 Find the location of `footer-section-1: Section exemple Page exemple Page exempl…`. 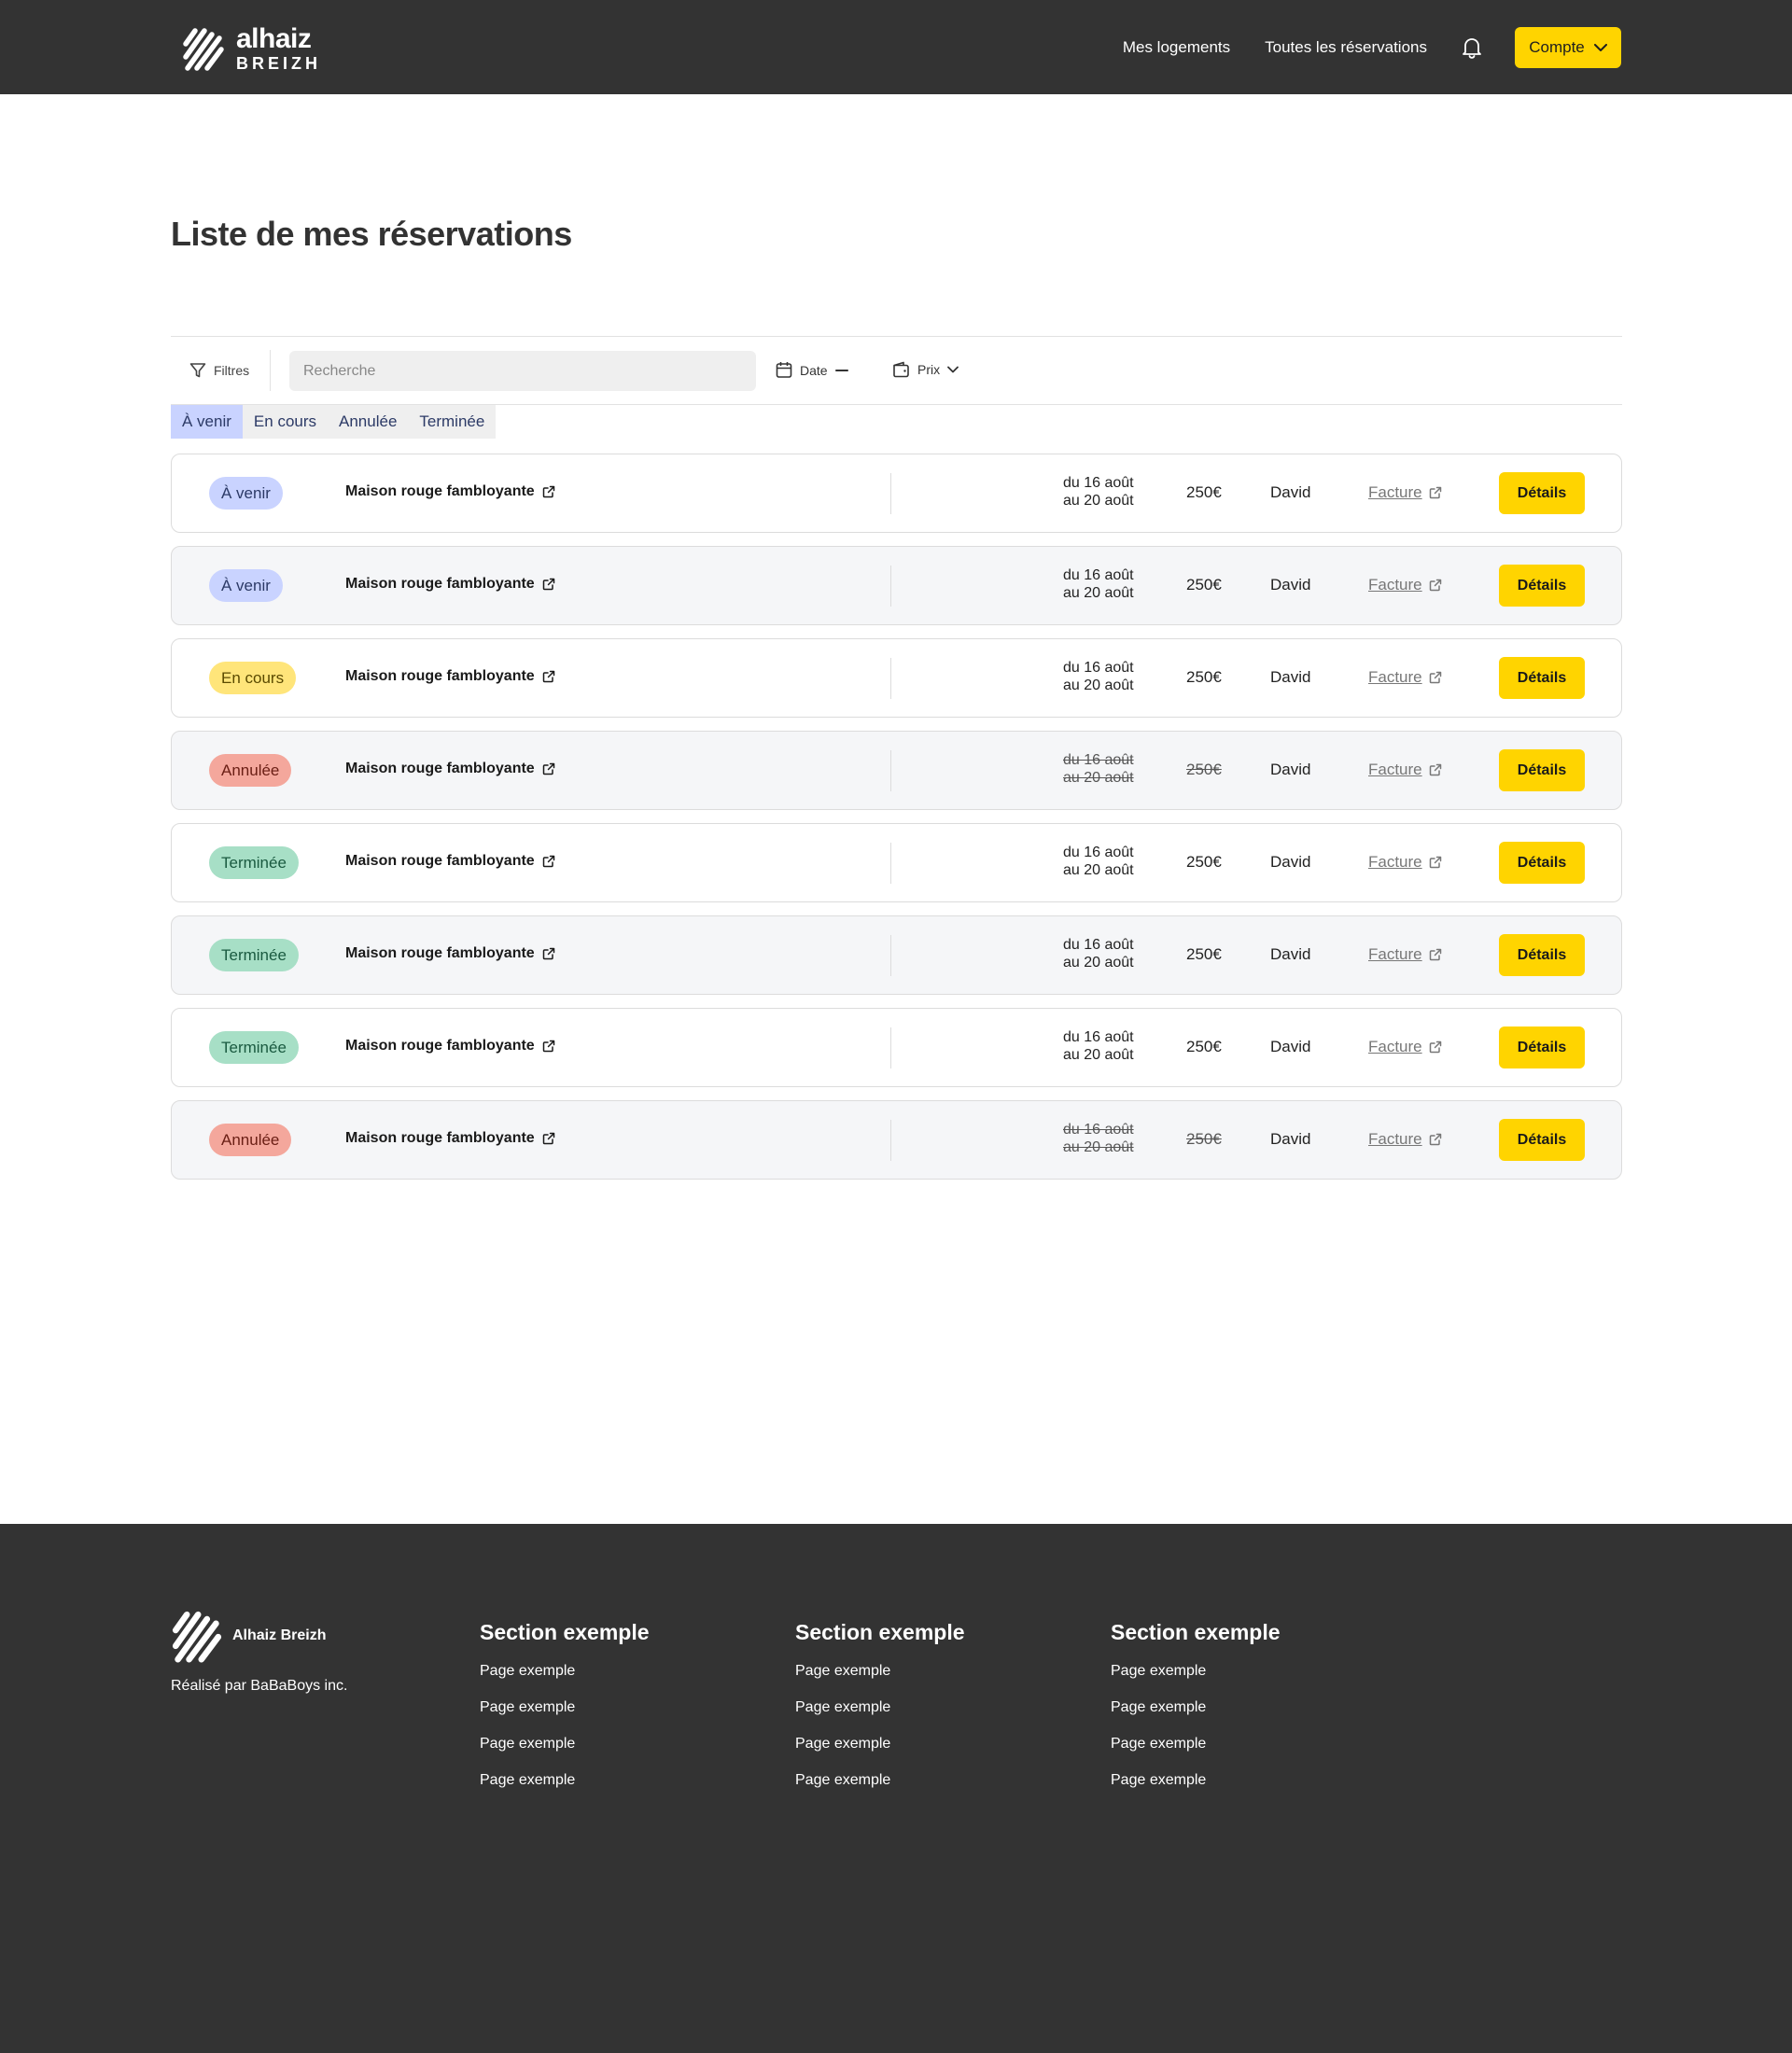

footer-section-1: Section exemple Page exemple Page exempl… is located at coordinates (565, 1714).